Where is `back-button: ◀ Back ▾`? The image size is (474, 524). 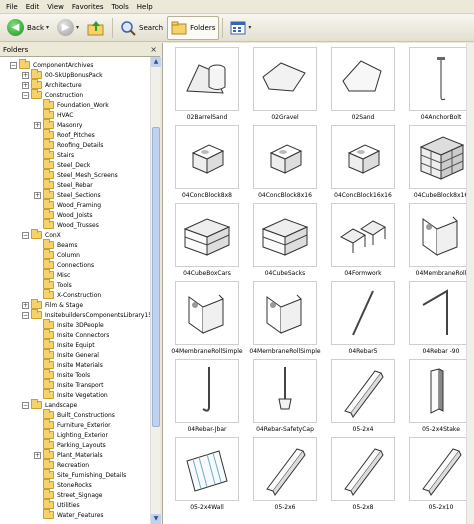 back-button: ◀ Back ▾ is located at coordinates (28, 28).